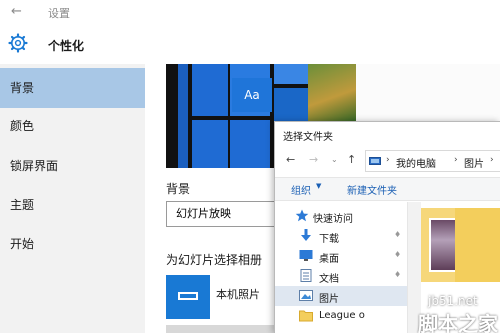  What do you see at coordinates (333, 219) in the screenshot?
I see `nav-item-label: 快速访问` at bounding box center [333, 219].